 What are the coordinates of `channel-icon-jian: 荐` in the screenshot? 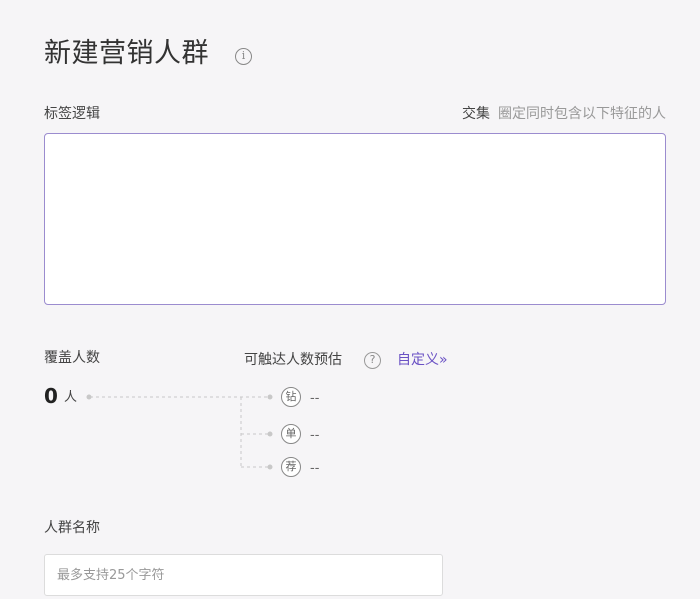 It's located at (291, 467).